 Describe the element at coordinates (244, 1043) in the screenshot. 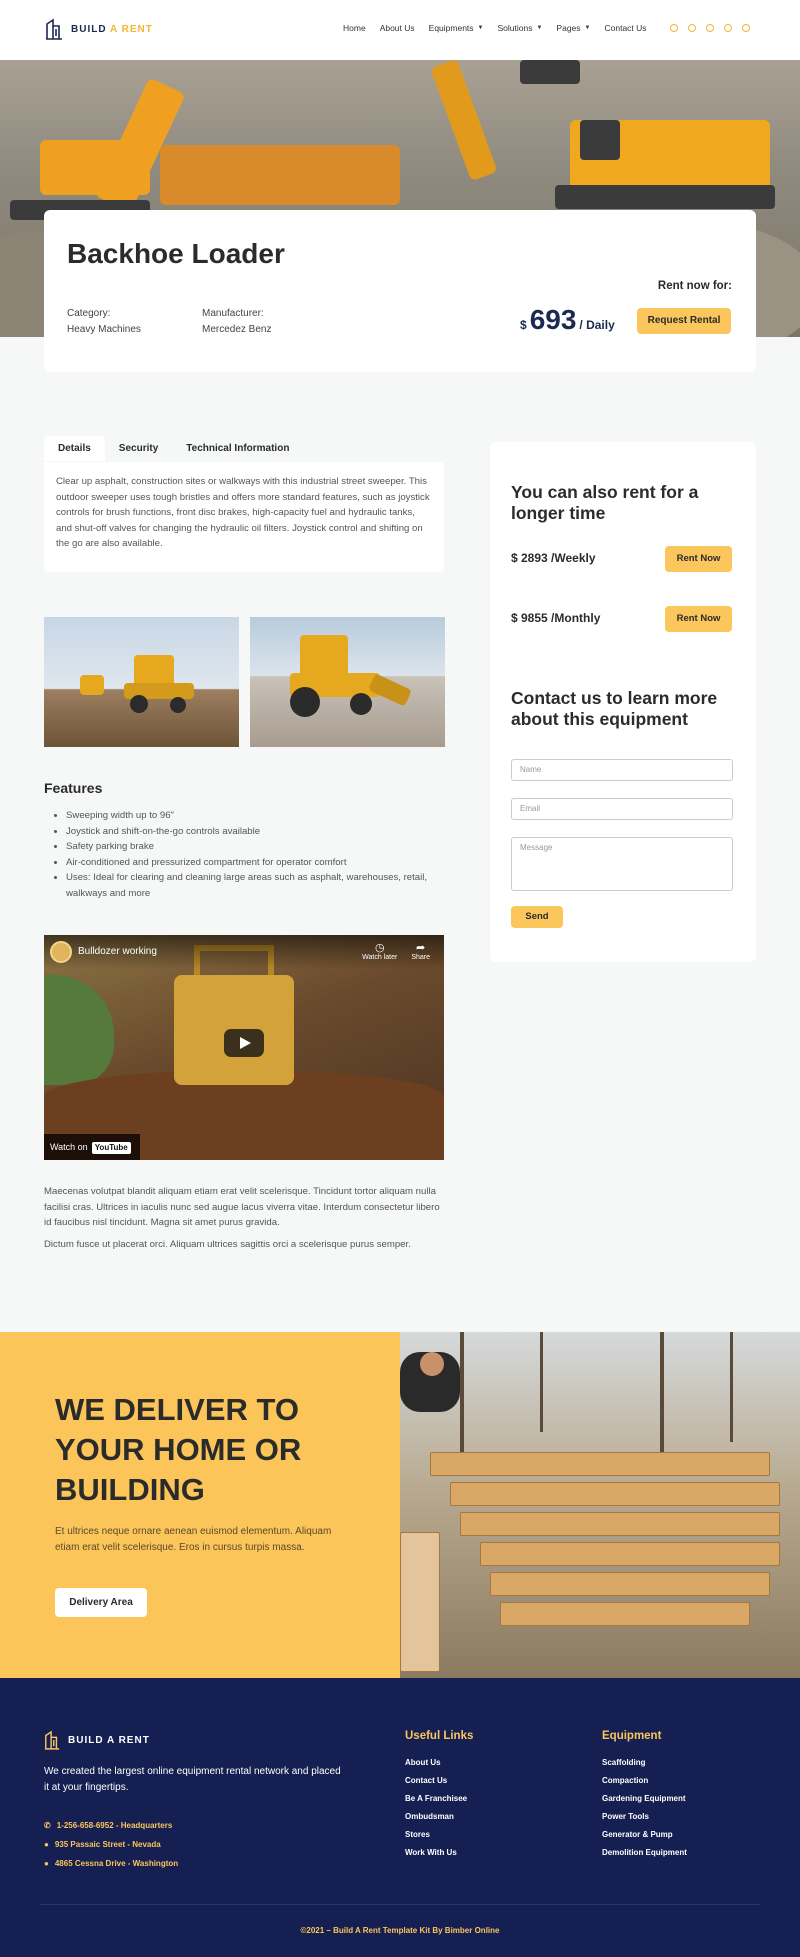

I see `play-button` at that location.